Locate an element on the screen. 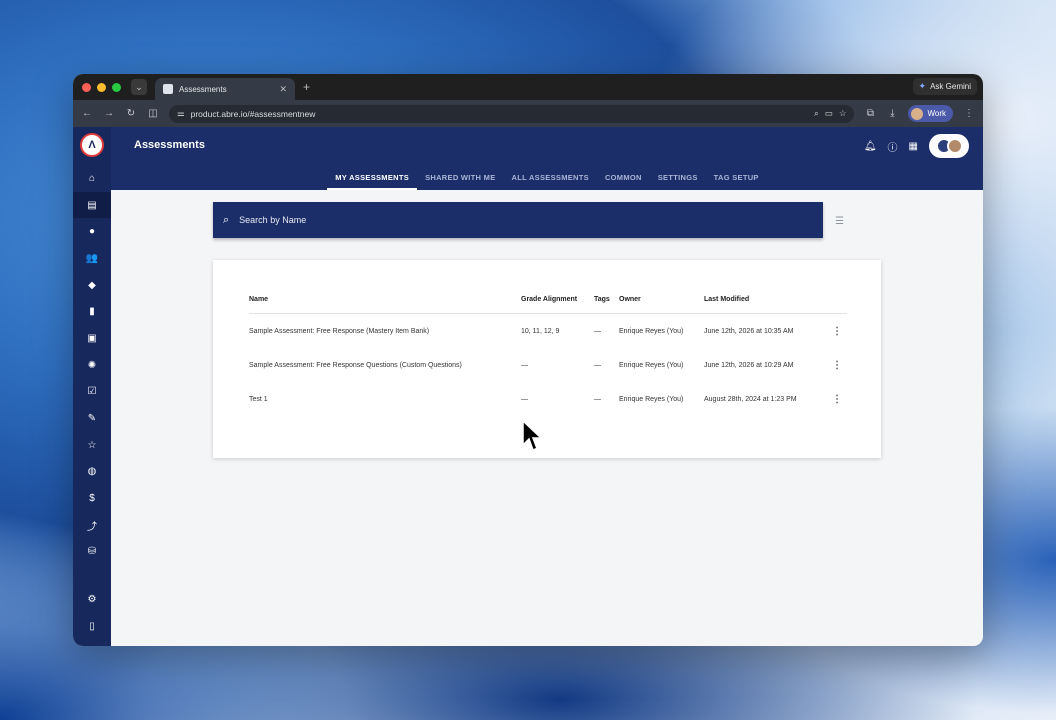 Image resolution: width=1056 pixels, height=720 pixels. minimize-window-button is located at coordinates (101, 87).